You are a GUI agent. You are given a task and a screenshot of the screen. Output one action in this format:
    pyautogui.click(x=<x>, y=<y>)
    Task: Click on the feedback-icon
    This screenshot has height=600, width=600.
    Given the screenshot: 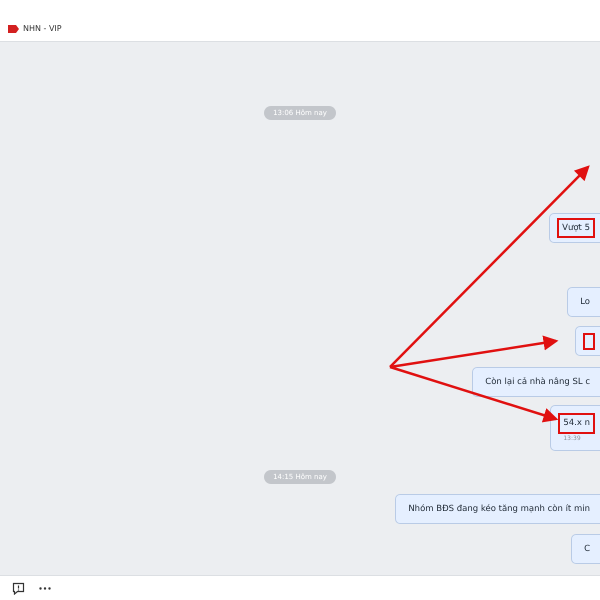 What is the action you would take?
    pyautogui.click(x=18, y=588)
    